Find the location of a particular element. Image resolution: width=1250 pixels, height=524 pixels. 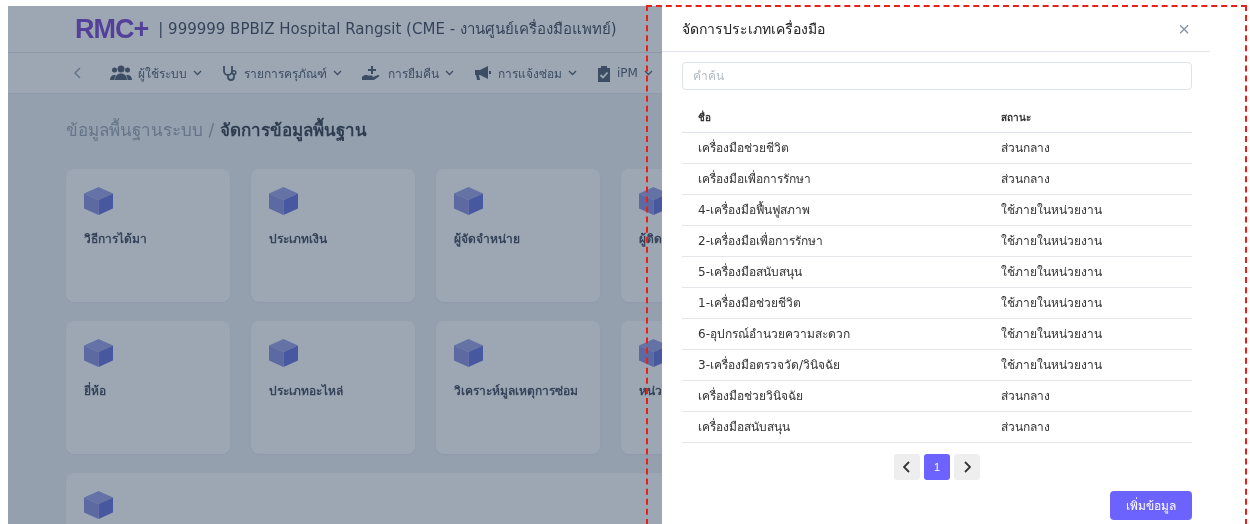

nav-menu-item: การยืมคืน is located at coordinates (408, 73).